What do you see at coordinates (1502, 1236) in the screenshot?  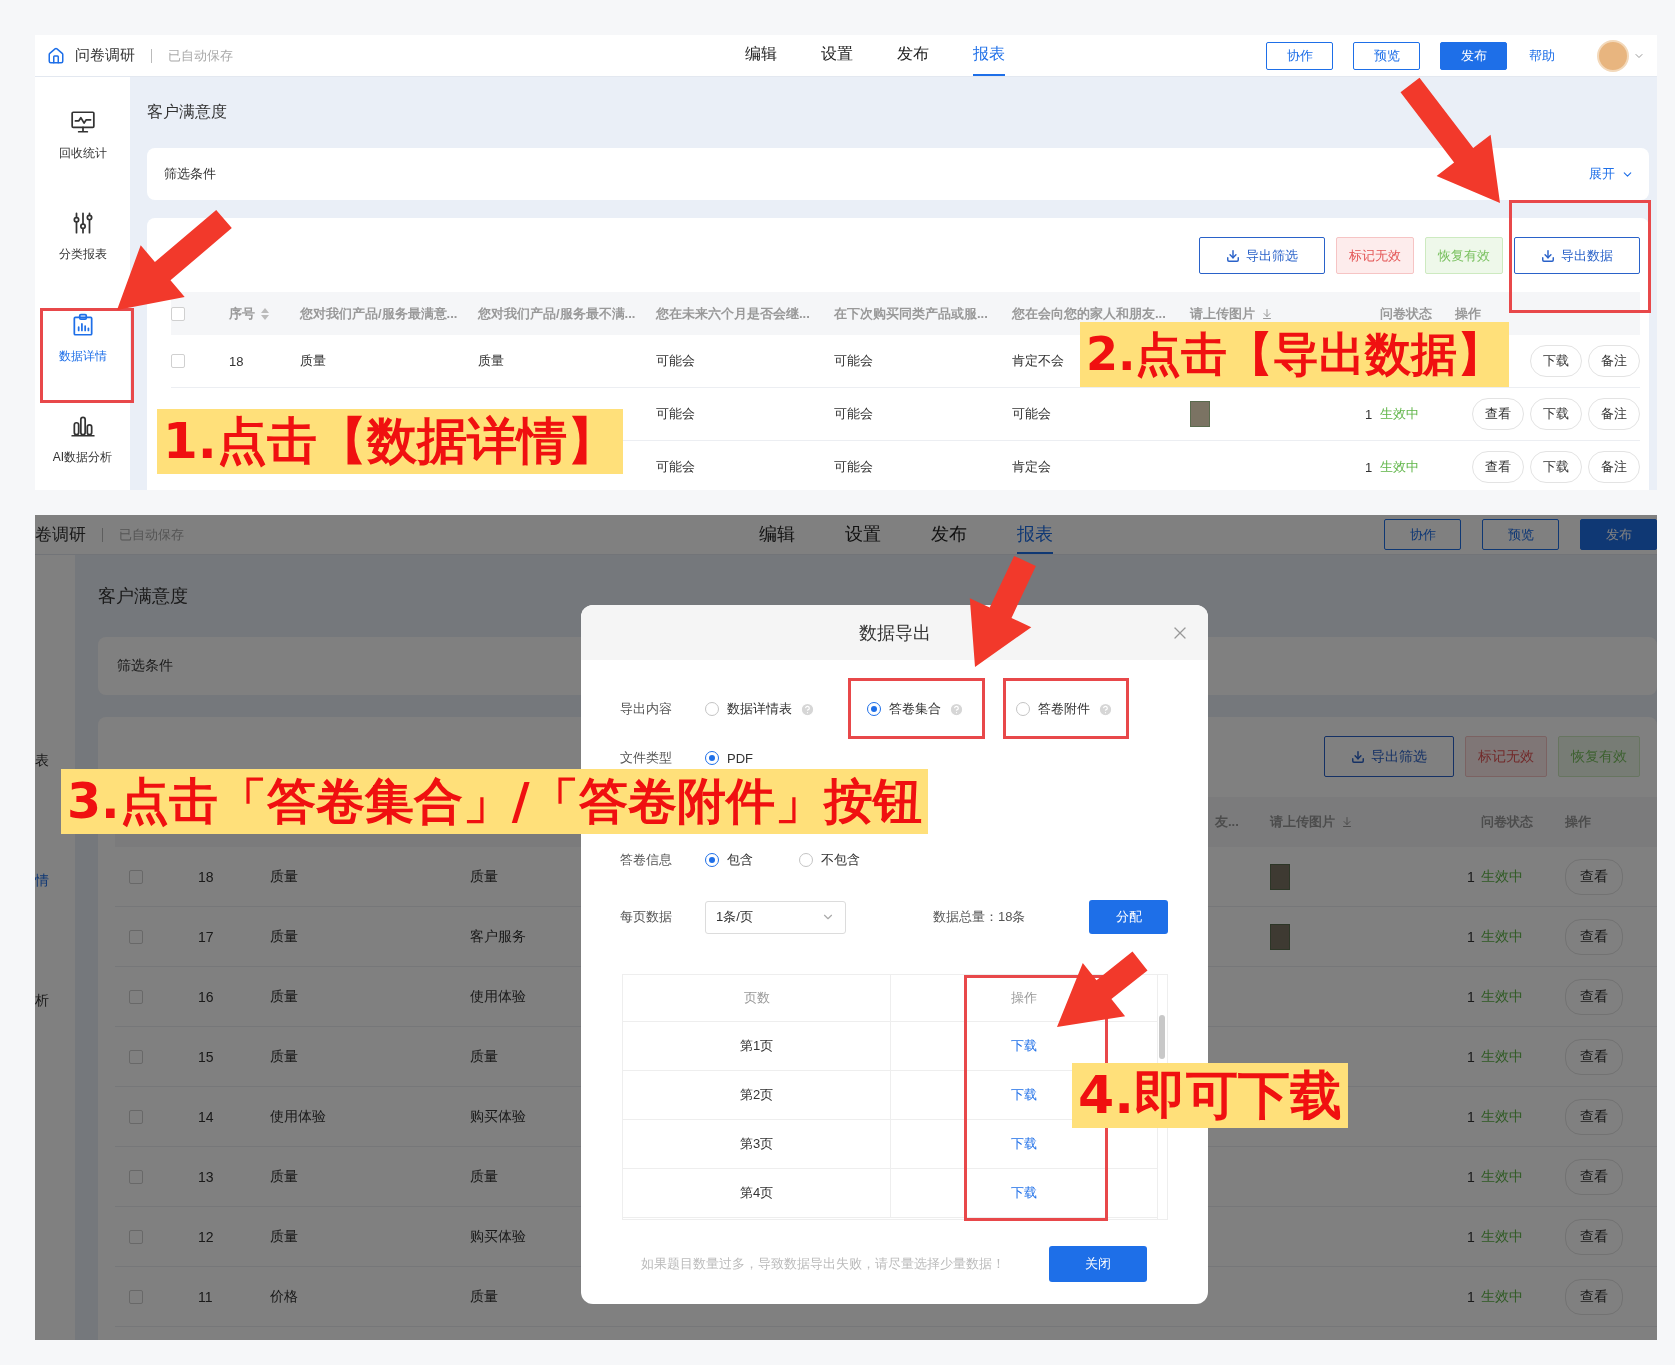 I see `status-text: 生效中` at bounding box center [1502, 1236].